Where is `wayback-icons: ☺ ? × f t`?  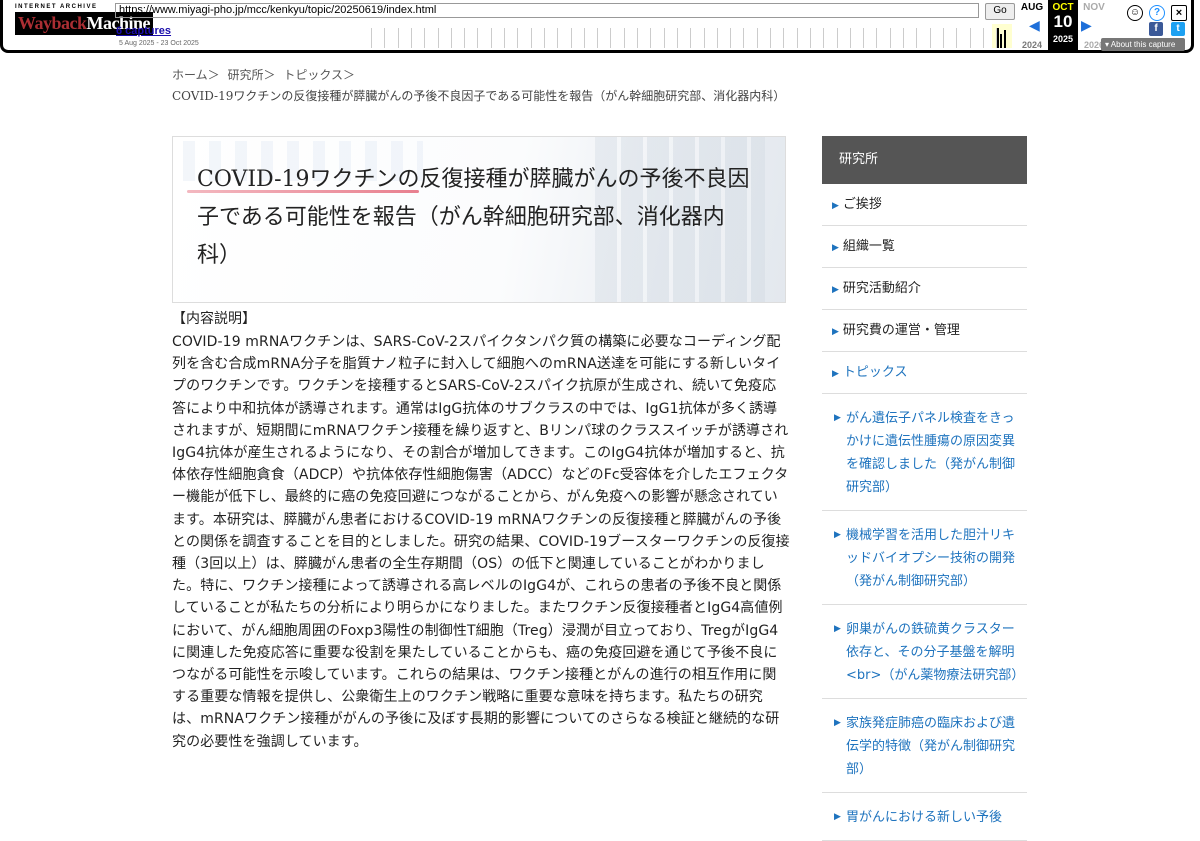
wayback-icons: ☺ ? × f t is located at coordinates (1152, 19).